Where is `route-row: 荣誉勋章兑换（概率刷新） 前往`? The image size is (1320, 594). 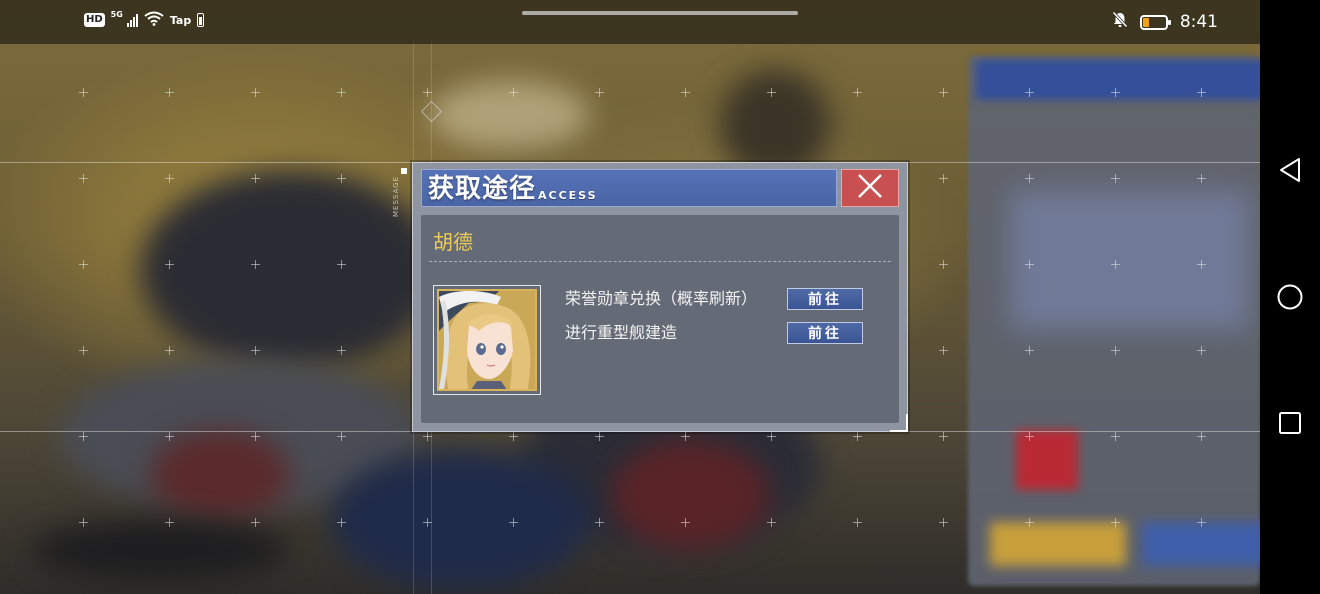
route-row: 荣誉勋章兑换（概率刷新） 前往 is located at coordinates (714, 299).